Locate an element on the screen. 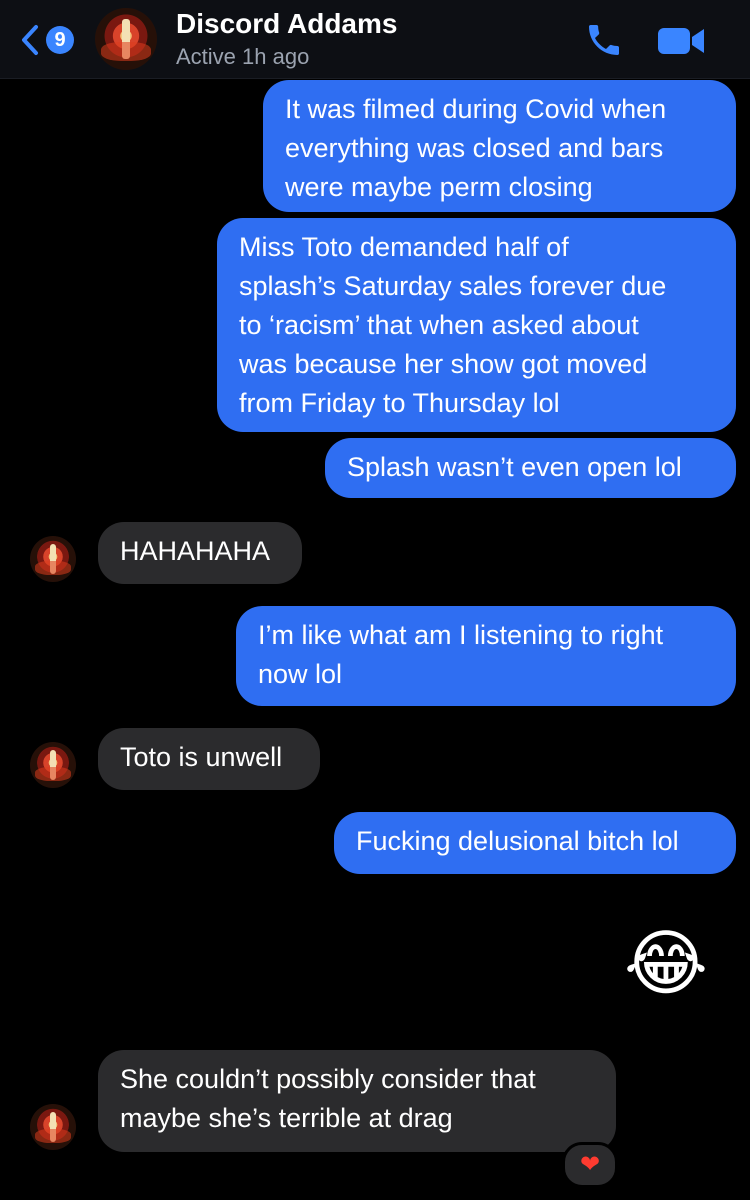 This screenshot has height=1200, width=750. received-message-bubble: HAHAHAHA is located at coordinates (200, 553).